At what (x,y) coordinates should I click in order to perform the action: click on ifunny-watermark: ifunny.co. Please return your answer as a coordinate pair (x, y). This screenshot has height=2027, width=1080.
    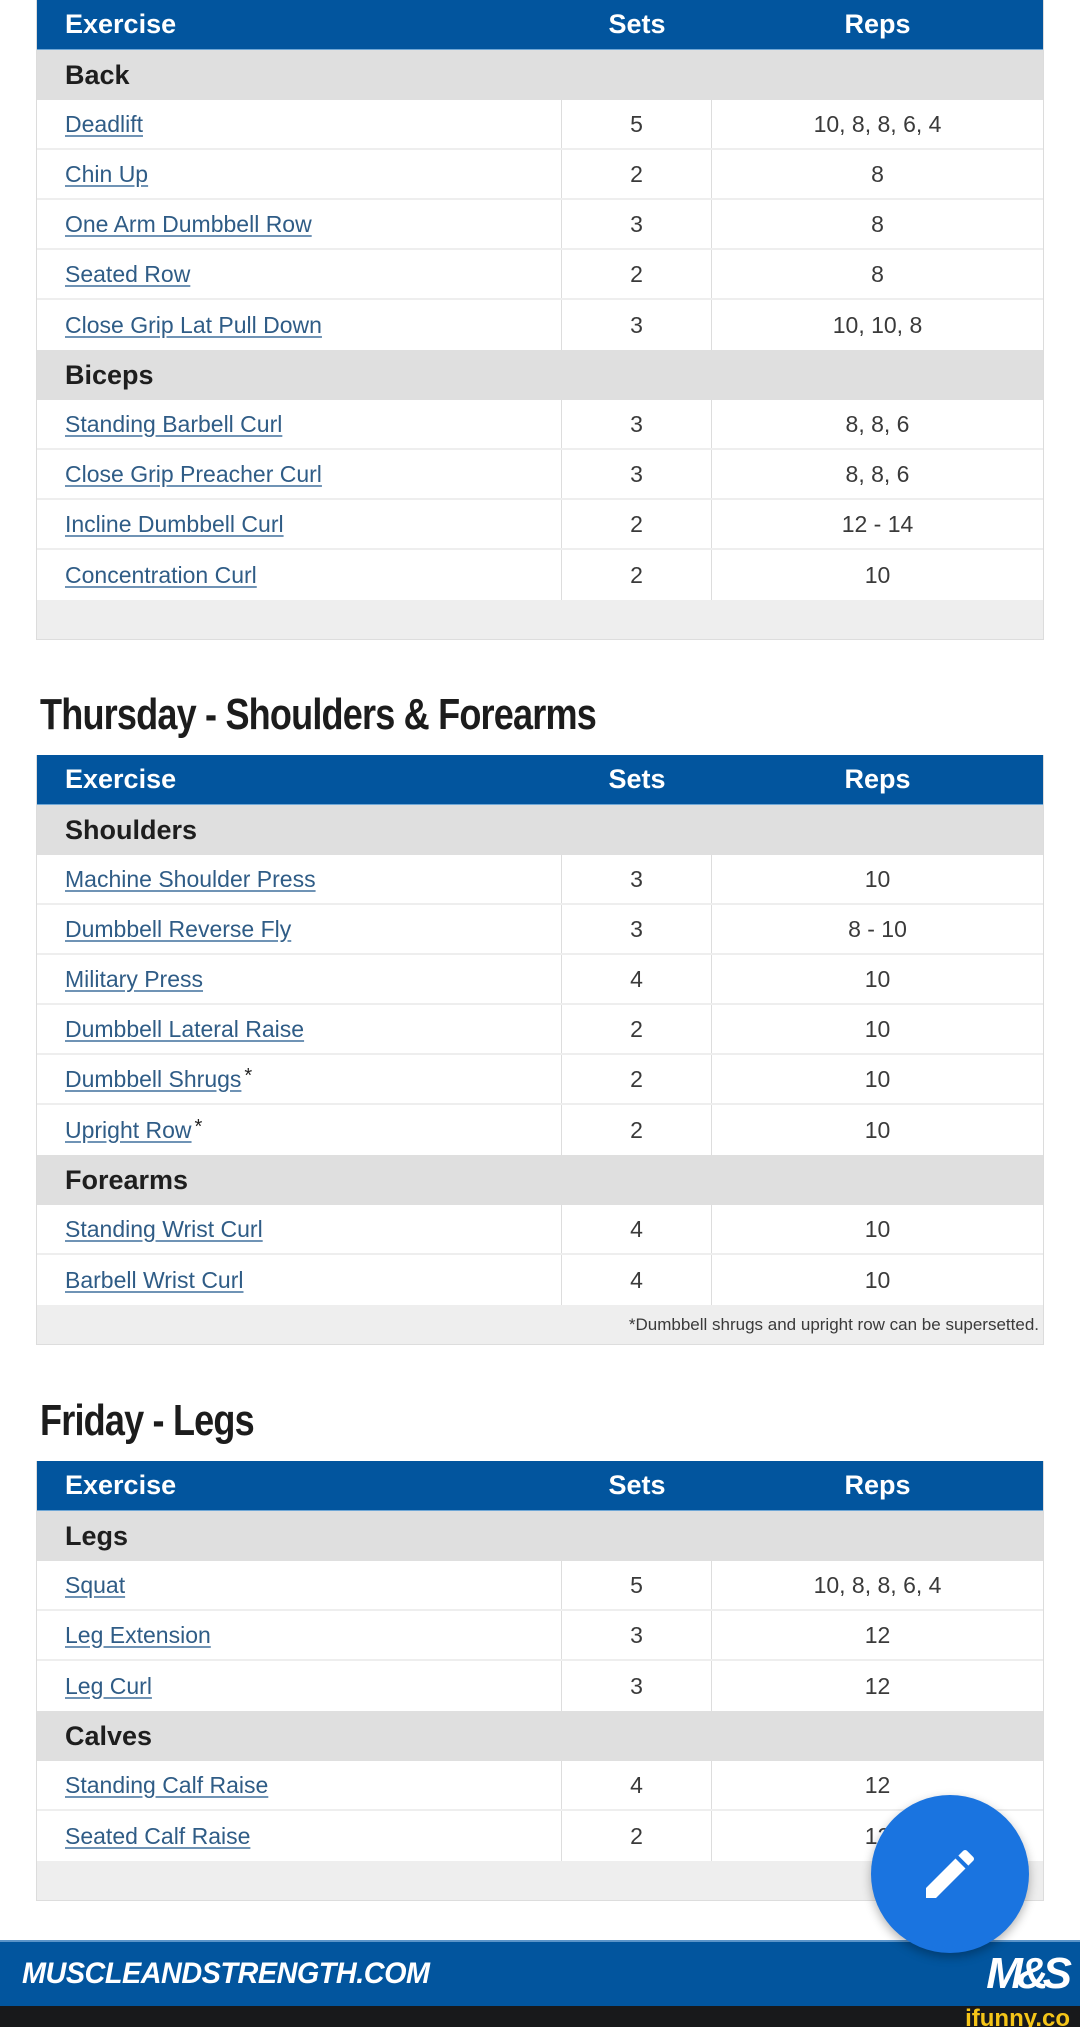
    Looking at the image, I should click on (1017, 2016).